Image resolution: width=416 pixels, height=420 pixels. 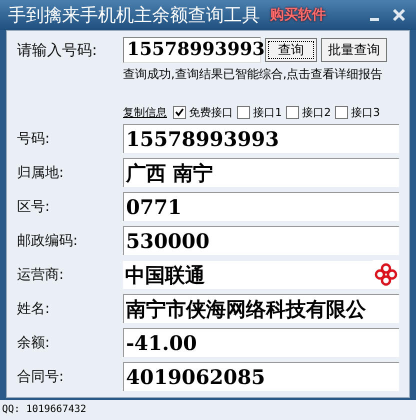 I want to click on field-label: 姓名:, so click(x=34, y=309).